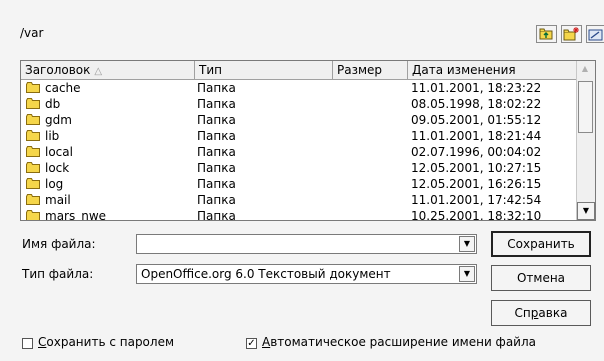 The image size is (604, 361). I want to click on column-header-type: Тип, so click(264, 70).